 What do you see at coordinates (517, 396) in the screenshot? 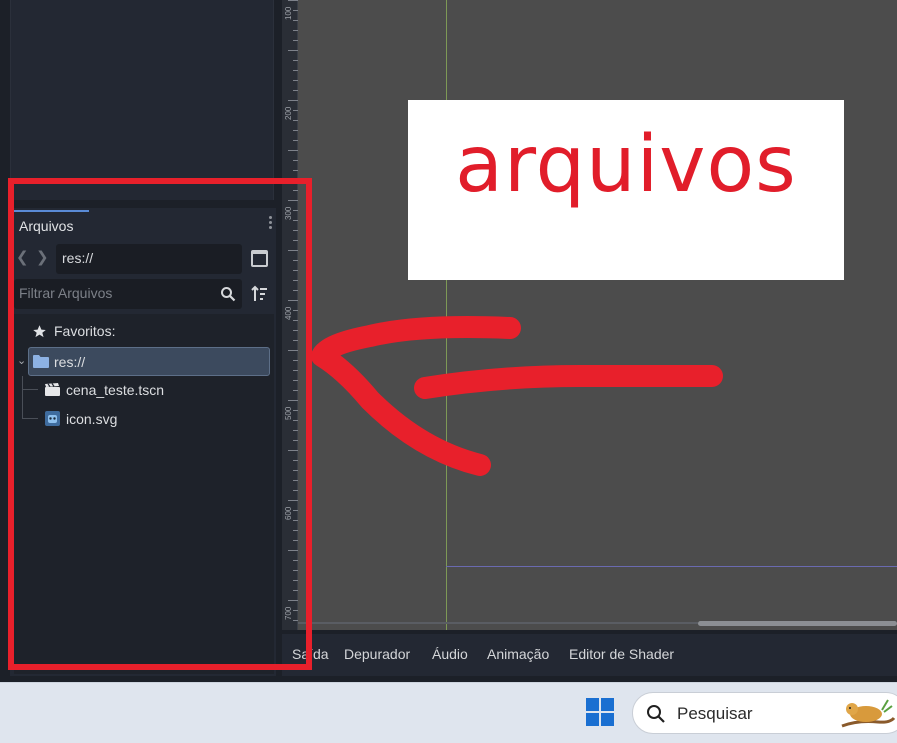
I see `annotation-arrow` at bounding box center [517, 396].